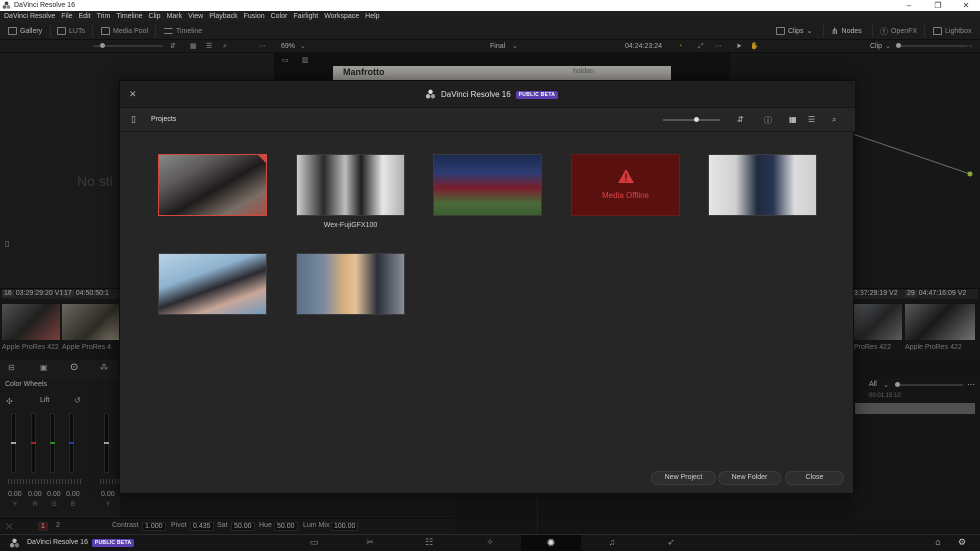 This screenshot has width=980, height=551. Describe the element at coordinates (29, 16) in the screenshot. I see `menu-davinci-resolve: DaVinci Resolve` at that location.